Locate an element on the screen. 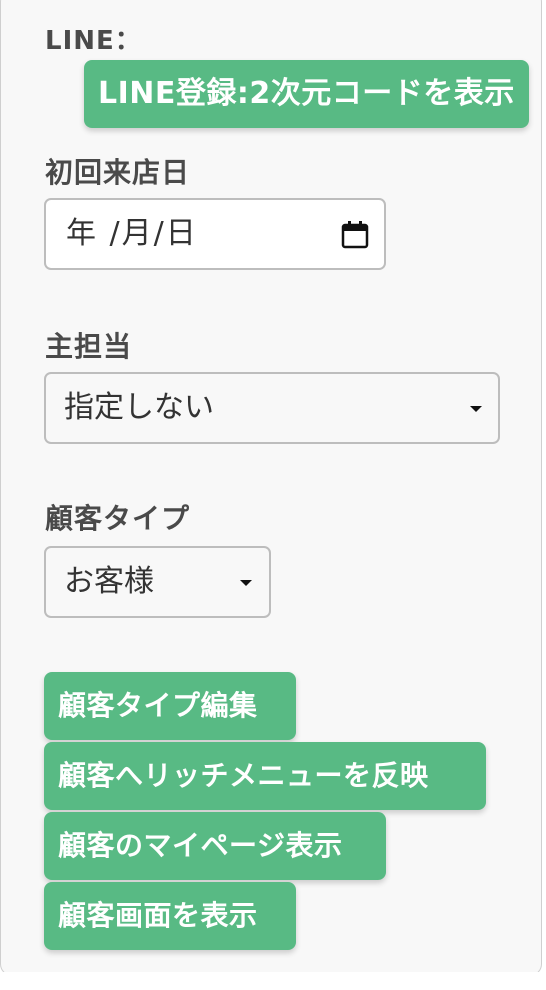 The image size is (546, 990). date-input-value: 年 /月/日 is located at coordinates (132, 233).